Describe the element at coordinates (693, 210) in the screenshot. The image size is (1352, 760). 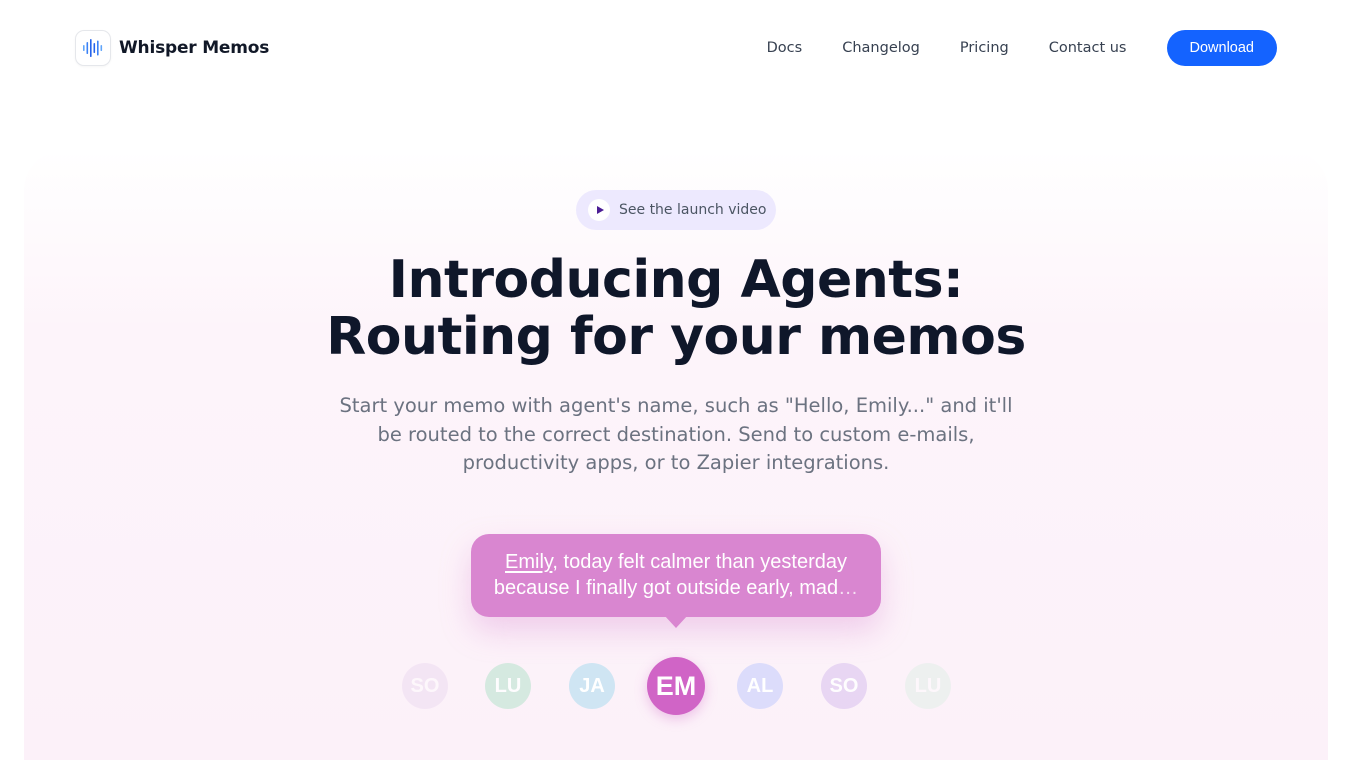
I see `launch-video-label: See the launch video` at that location.